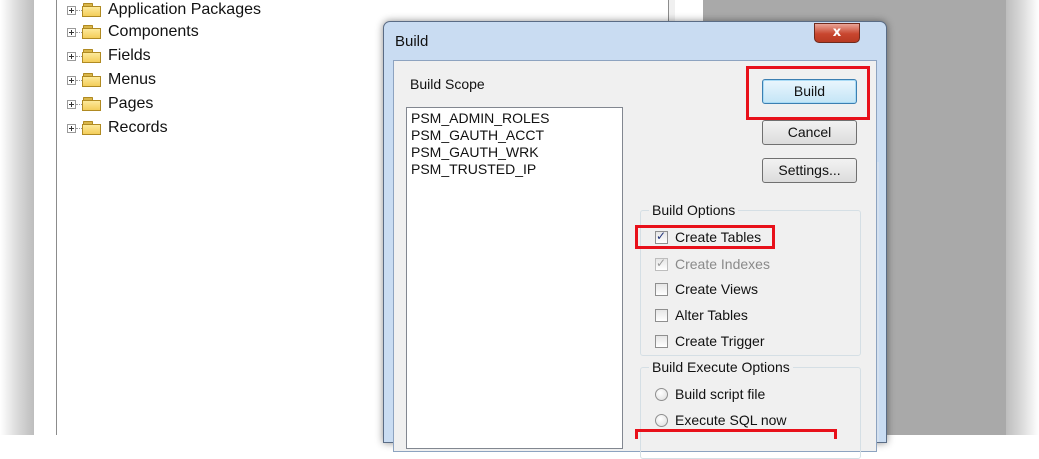 The height and width of the screenshot is (459, 1039). I want to click on list-item: PSM_ADMIN_ROLES, so click(514, 118).